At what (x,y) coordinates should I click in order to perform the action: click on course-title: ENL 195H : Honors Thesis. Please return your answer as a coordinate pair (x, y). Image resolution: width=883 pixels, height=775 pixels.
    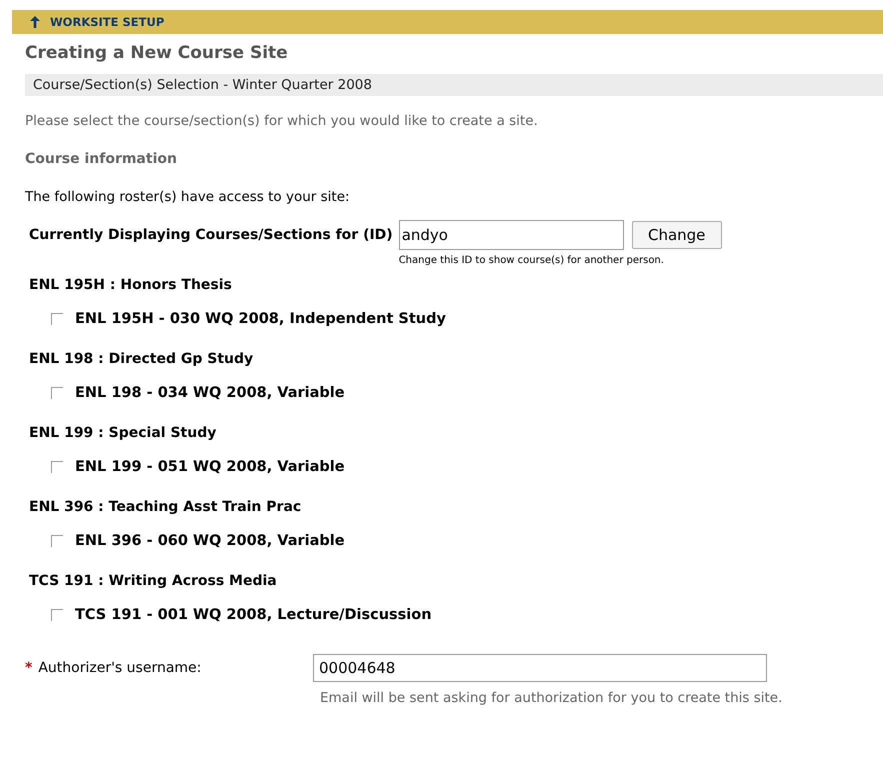
    Looking at the image, I should click on (131, 285).